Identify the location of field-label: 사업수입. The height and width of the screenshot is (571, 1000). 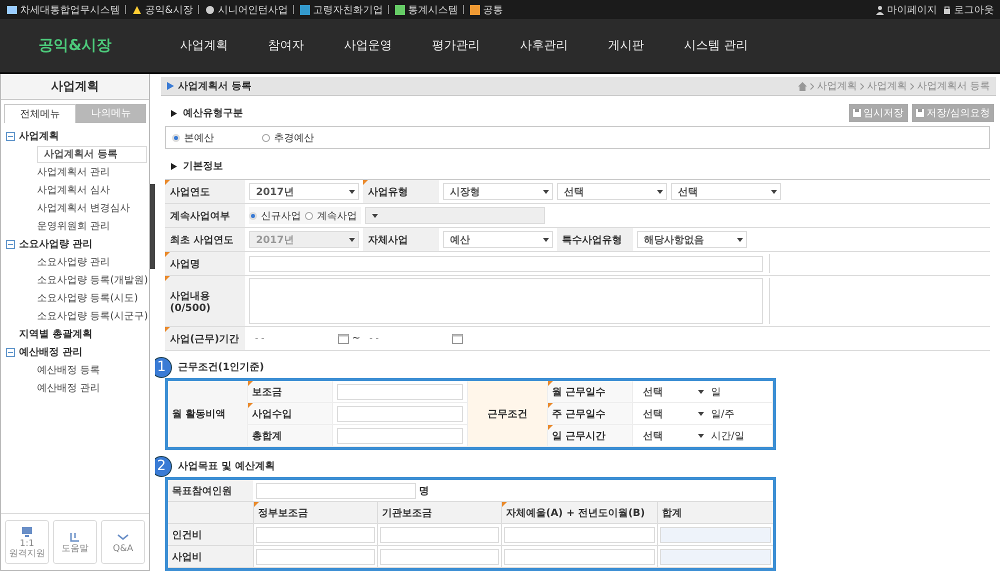
(290, 414).